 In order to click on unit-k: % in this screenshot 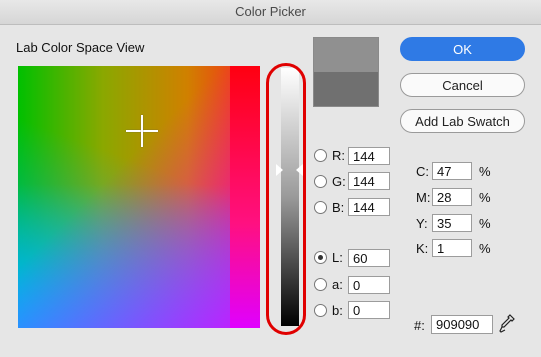, I will do `click(485, 248)`.